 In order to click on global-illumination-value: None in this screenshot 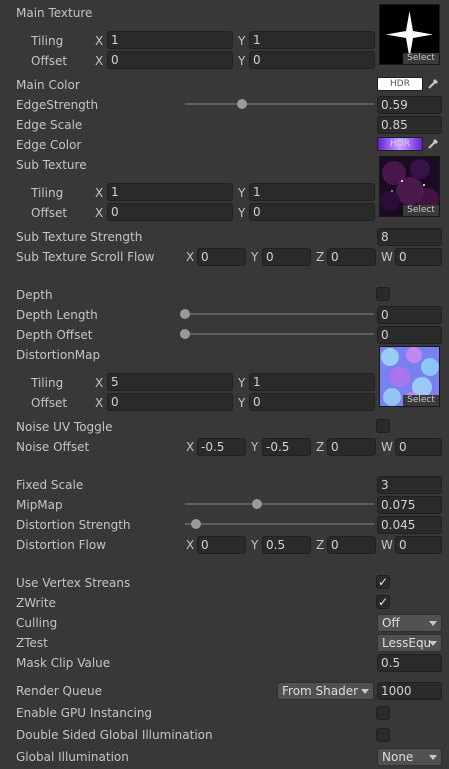, I will do `click(398, 757)`.